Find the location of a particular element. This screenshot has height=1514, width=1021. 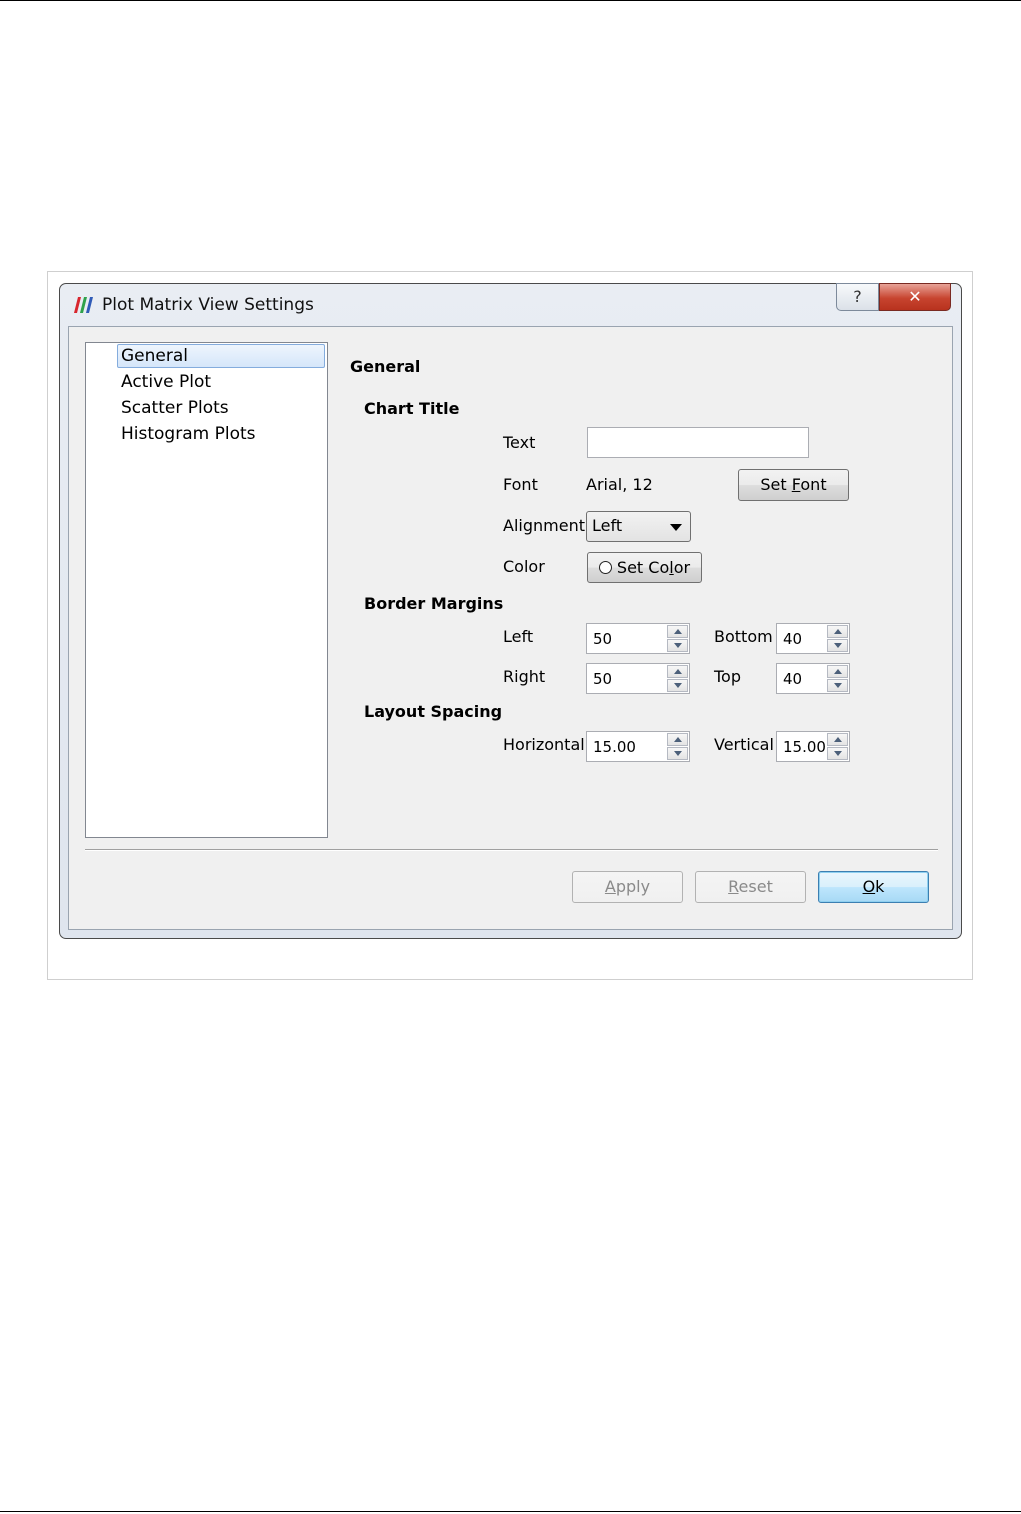

ok-button: Ok is located at coordinates (873, 887).